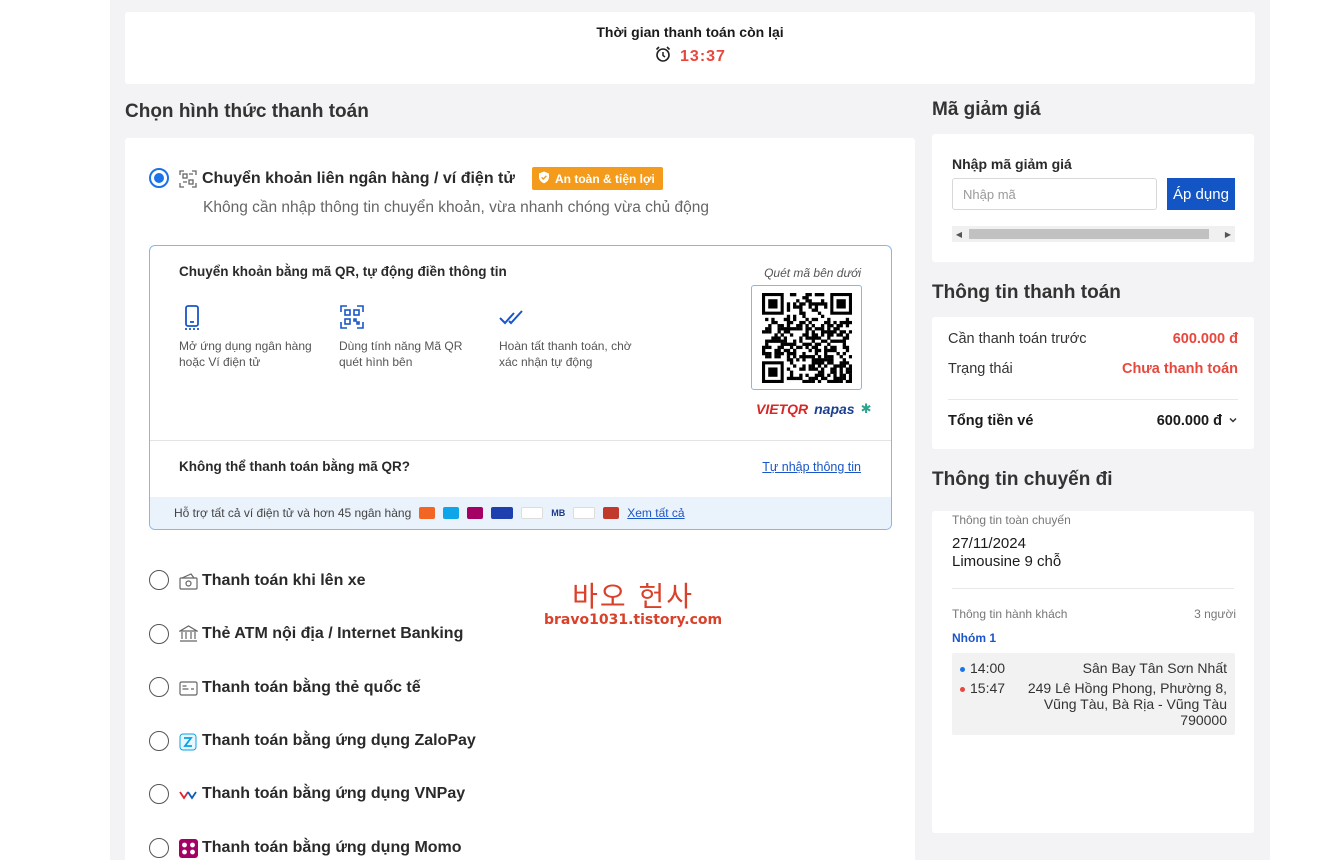  What do you see at coordinates (962, 689) in the screenshot?
I see `dropoff-dot-icon` at bounding box center [962, 689].